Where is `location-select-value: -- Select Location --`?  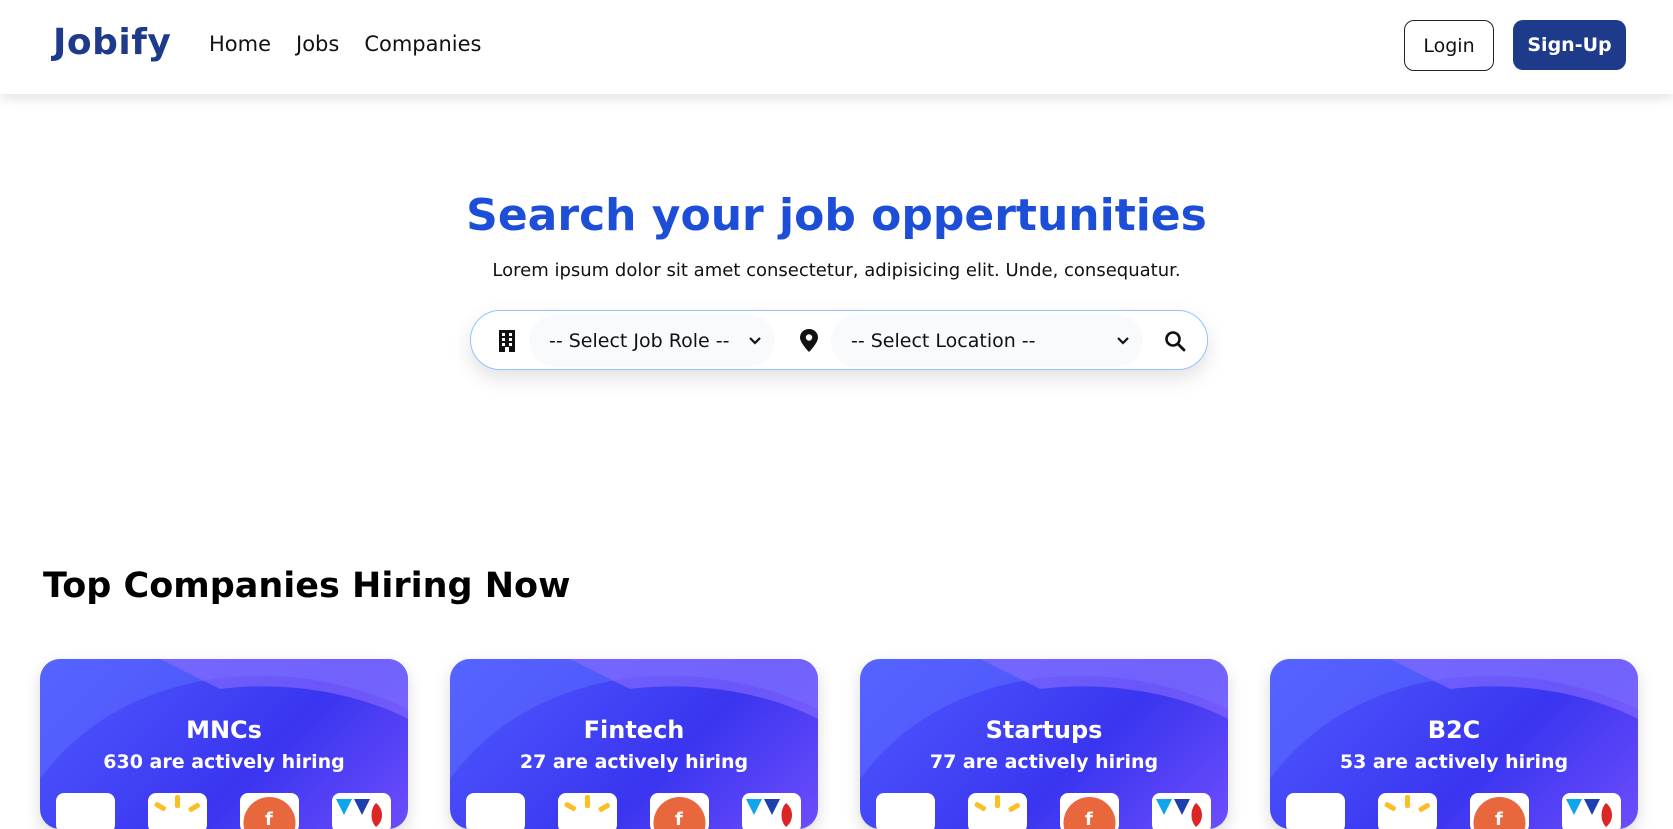
location-select-value: -- Select Location -- is located at coordinates (943, 341).